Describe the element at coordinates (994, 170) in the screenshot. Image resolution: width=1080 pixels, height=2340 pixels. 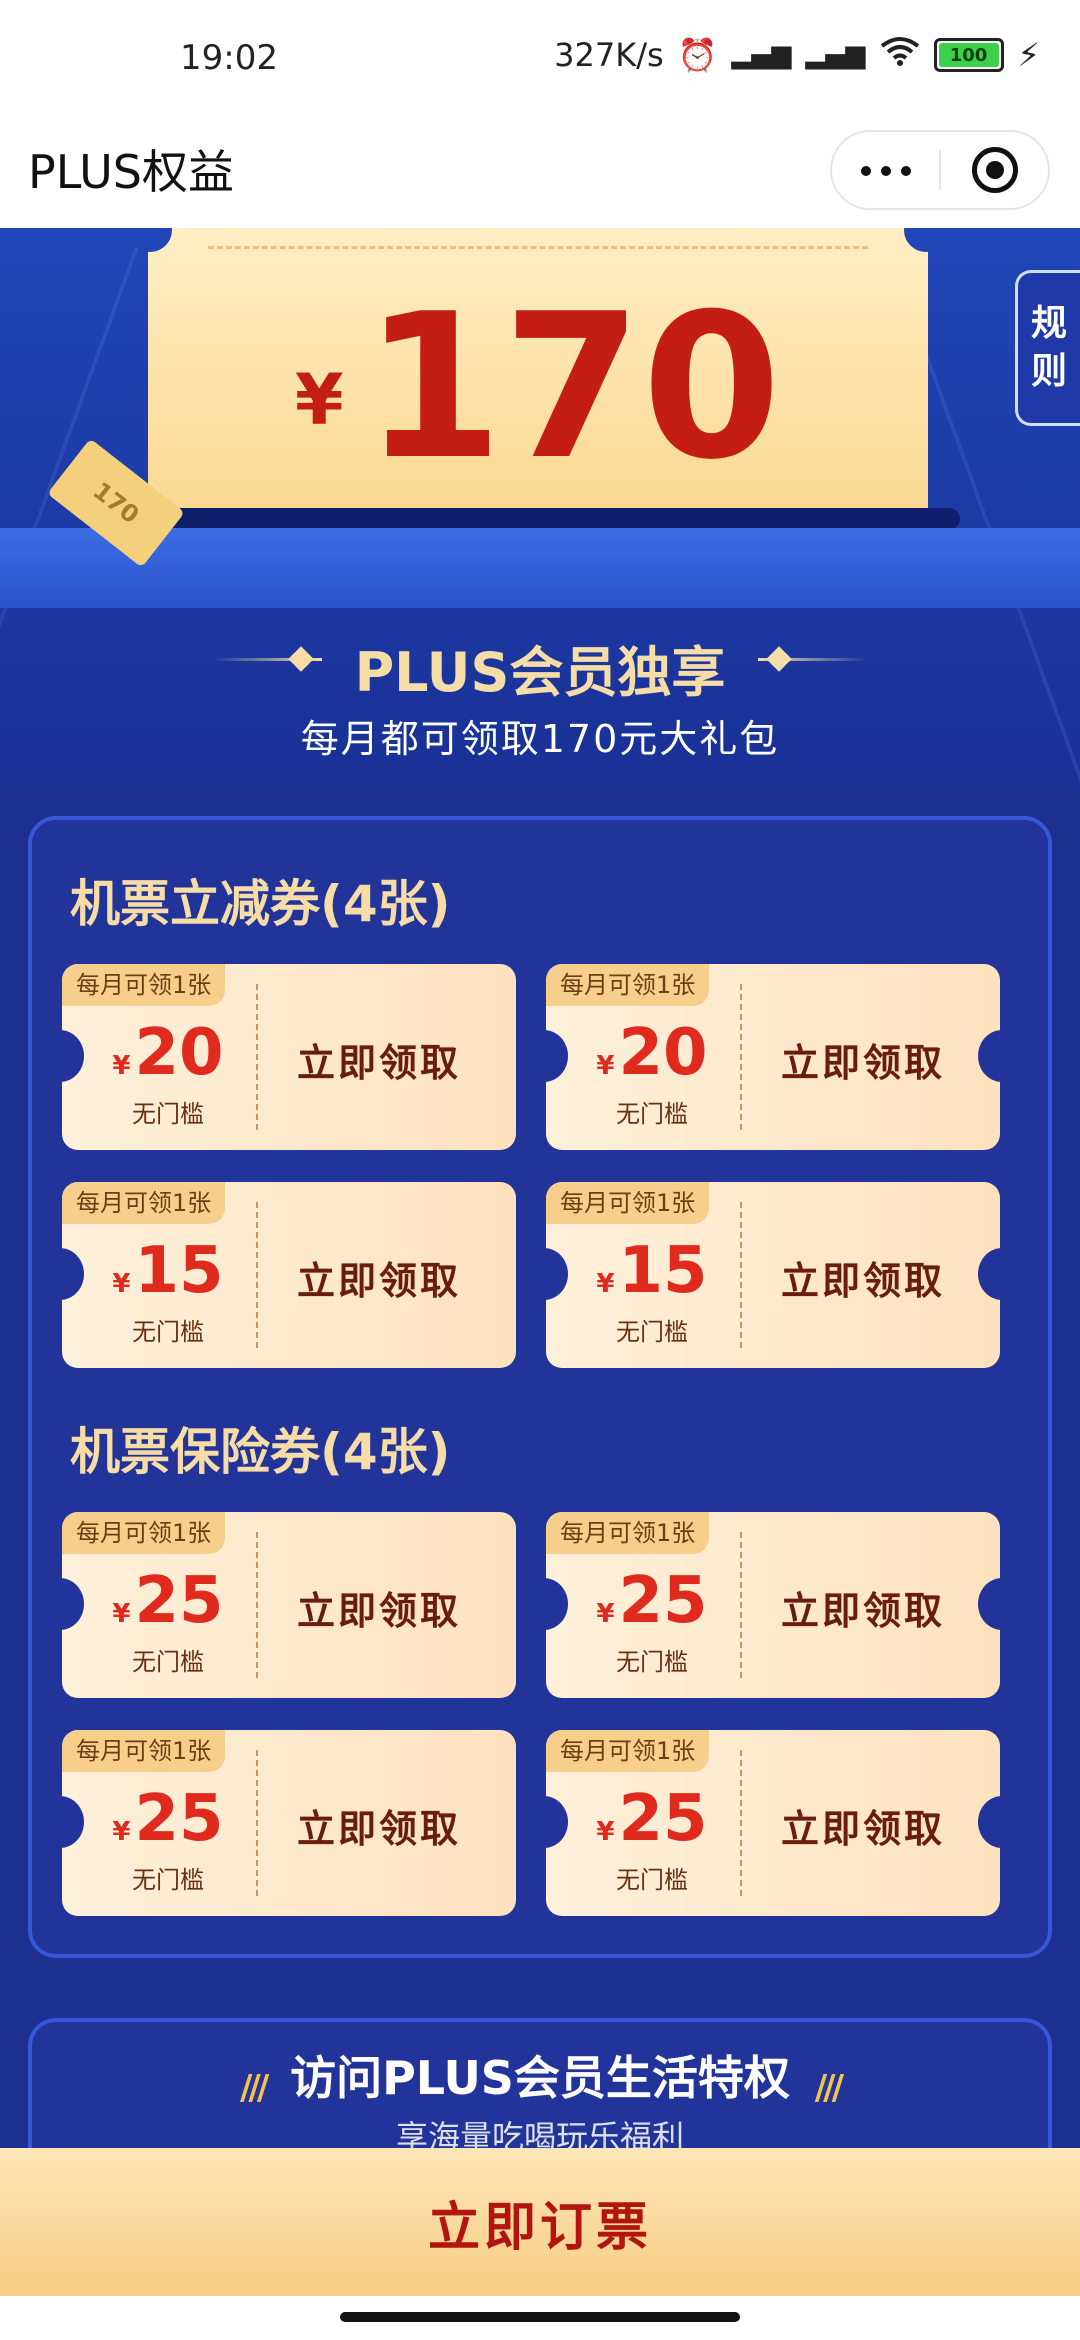
I see `close-button` at that location.